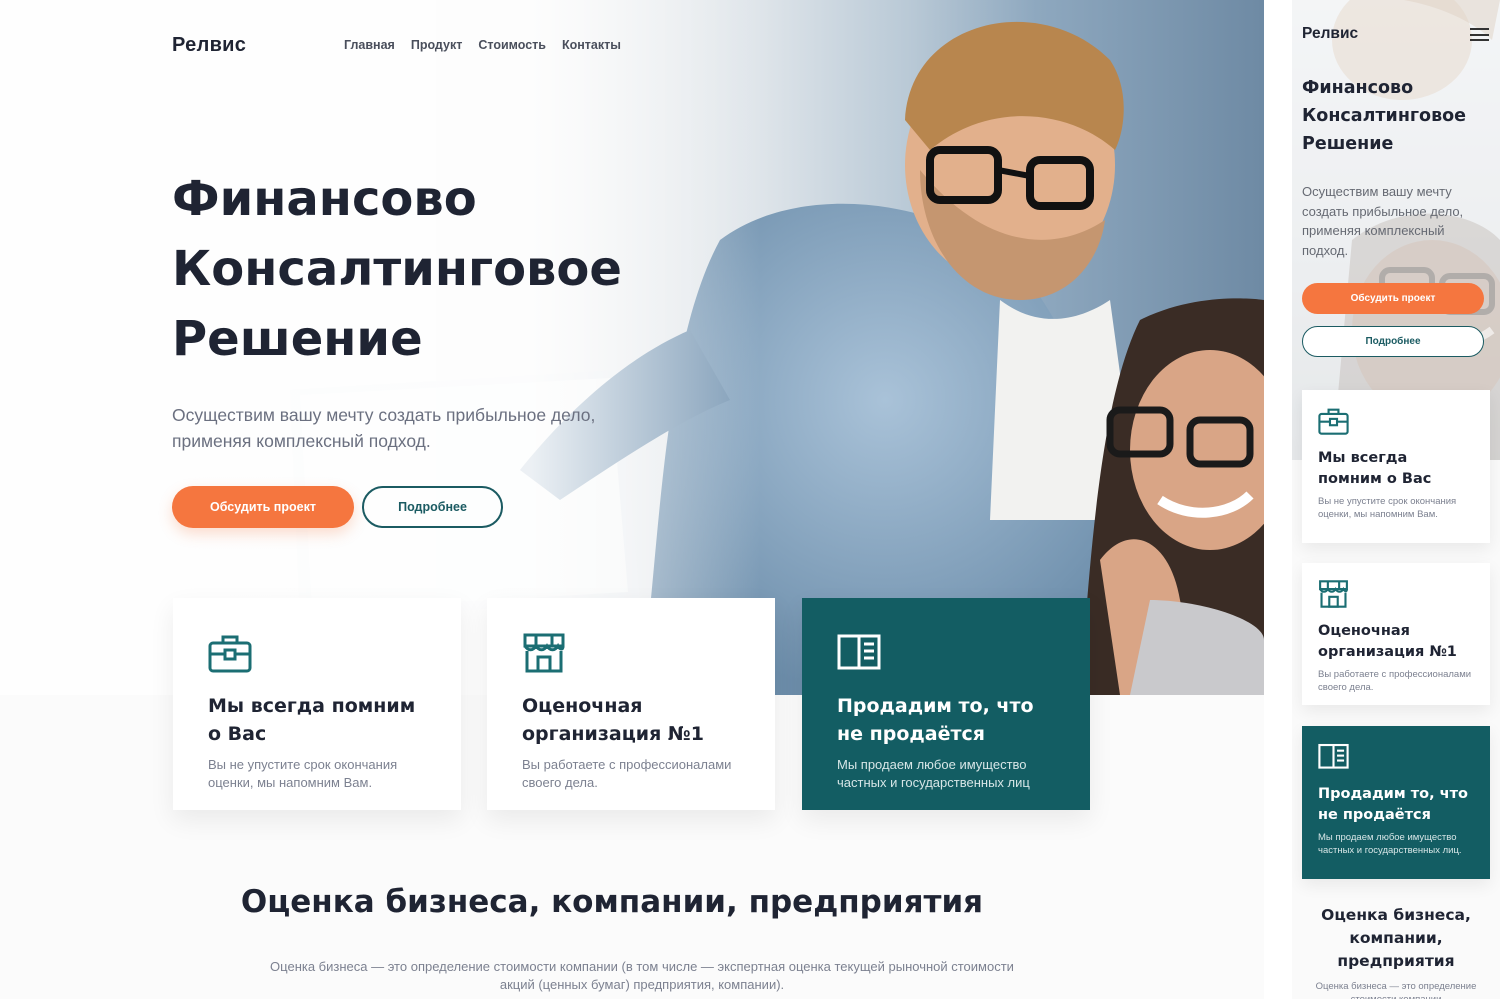 The height and width of the screenshot is (999, 1500). I want to click on nav-item-contacts: Контакты, so click(591, 45).